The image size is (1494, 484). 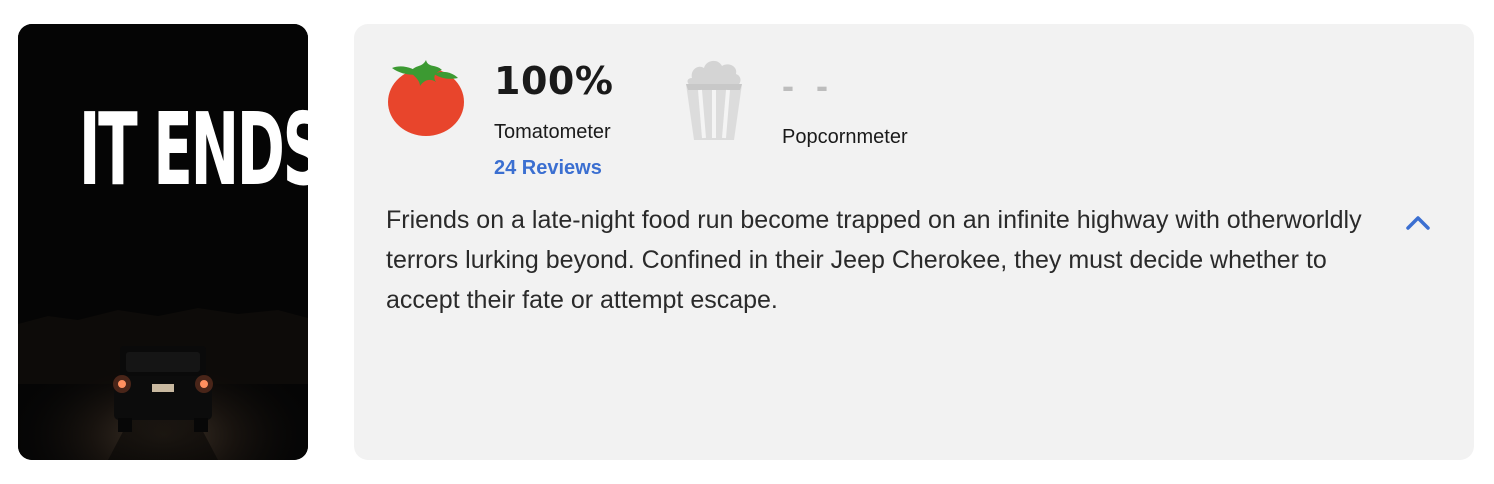 I want to click on collapse-synopsis-button, so click(x=1418, y=222).